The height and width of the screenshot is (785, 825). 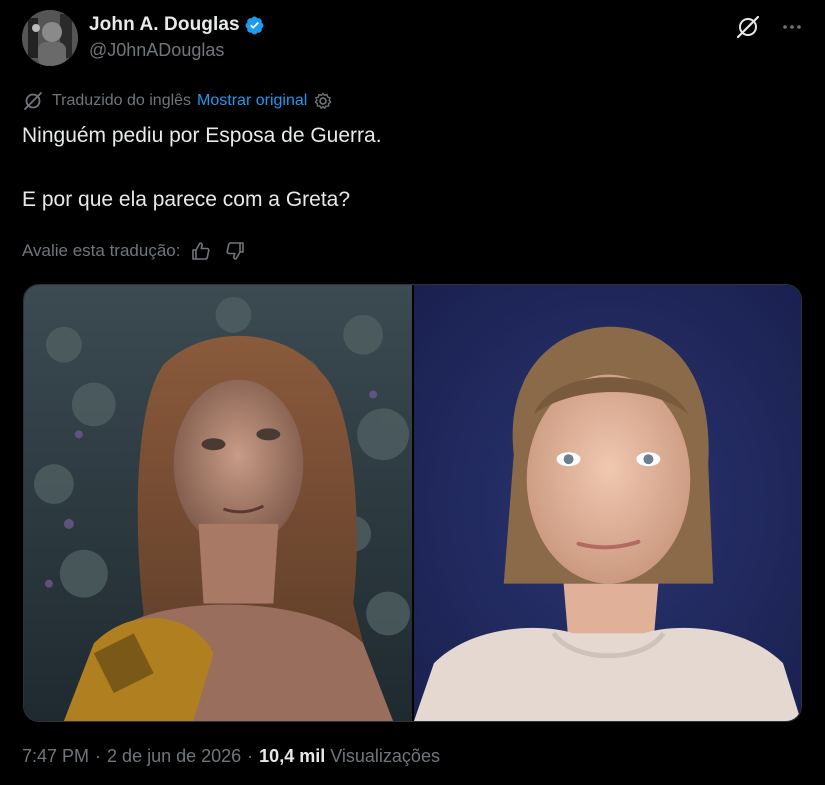 I want to click on avatar, so click(x=50, y=38).